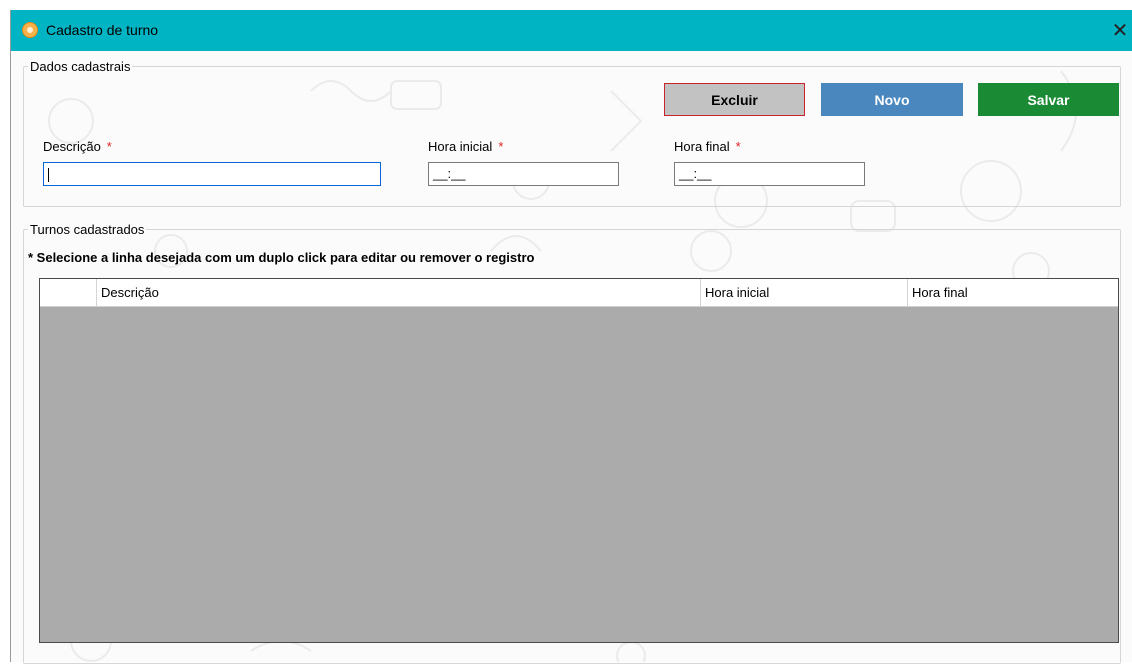 The image size is (1132, 664). What do you see at coordinates (109, 146) in the screenshot?
I see `descricao-required-mark: *` at bounding box center [109, 146].